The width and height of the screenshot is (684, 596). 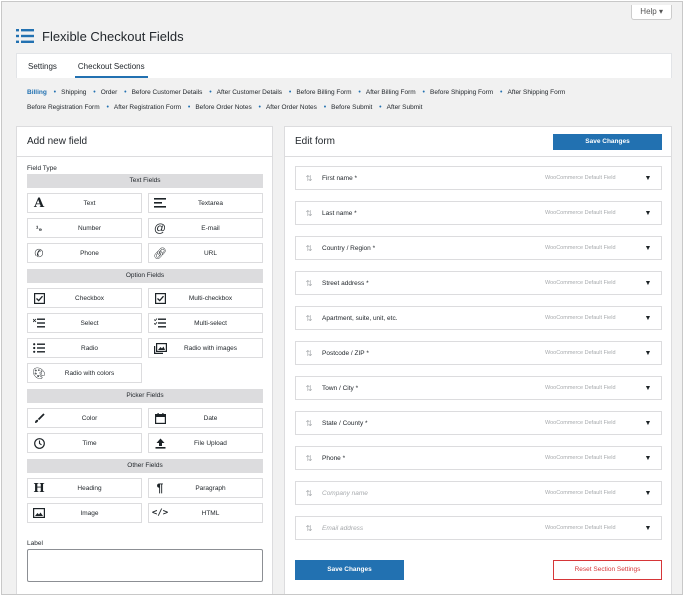 I want to click on field-type-button-html: </> HTML, so click(x=205, y=513).